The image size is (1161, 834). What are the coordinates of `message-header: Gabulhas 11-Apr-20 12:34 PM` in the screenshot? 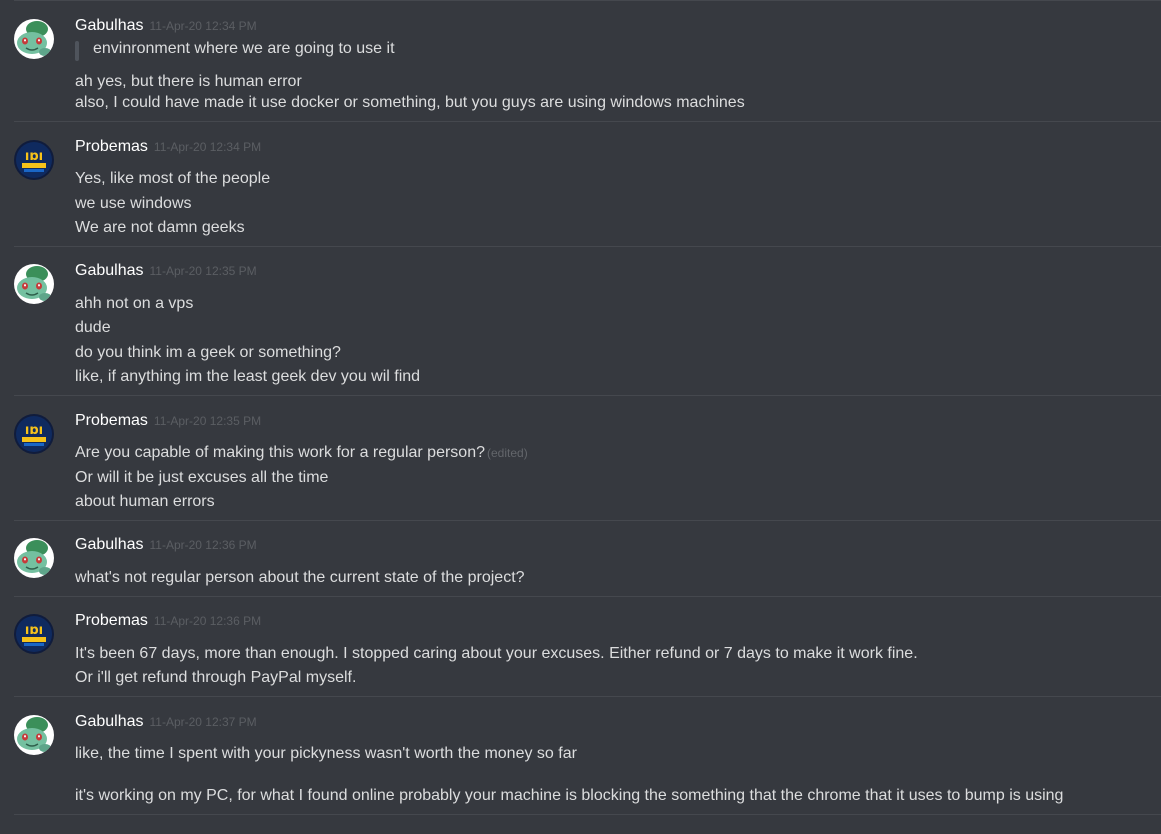 It's located at (166, 26).